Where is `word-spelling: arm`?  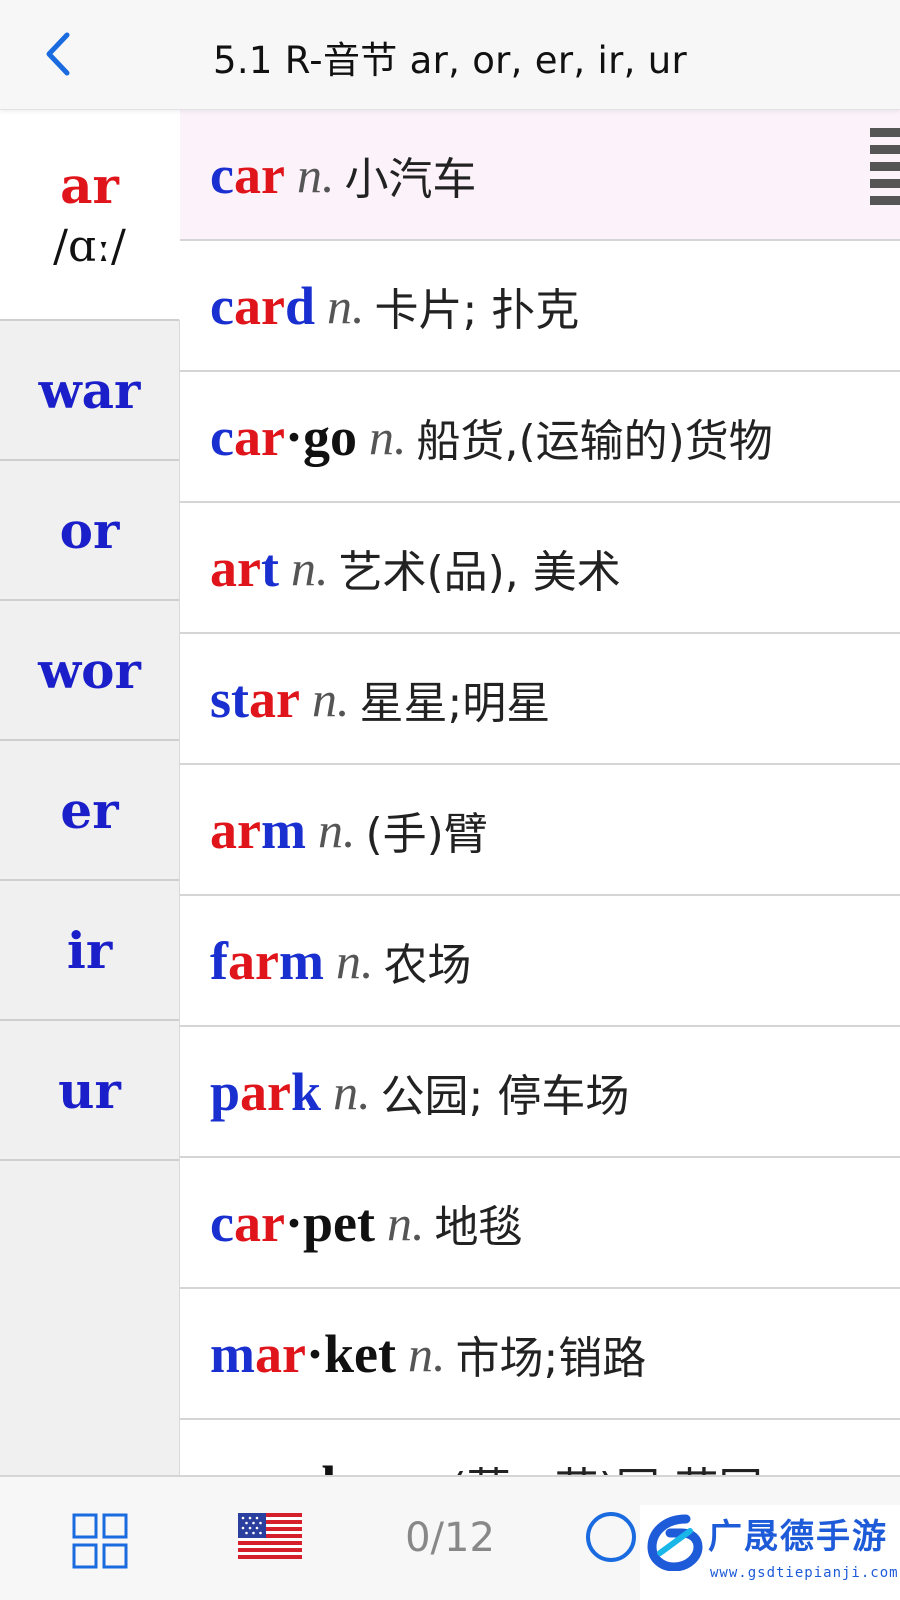 word-spelling: arm is located at coordinates (258, 830).